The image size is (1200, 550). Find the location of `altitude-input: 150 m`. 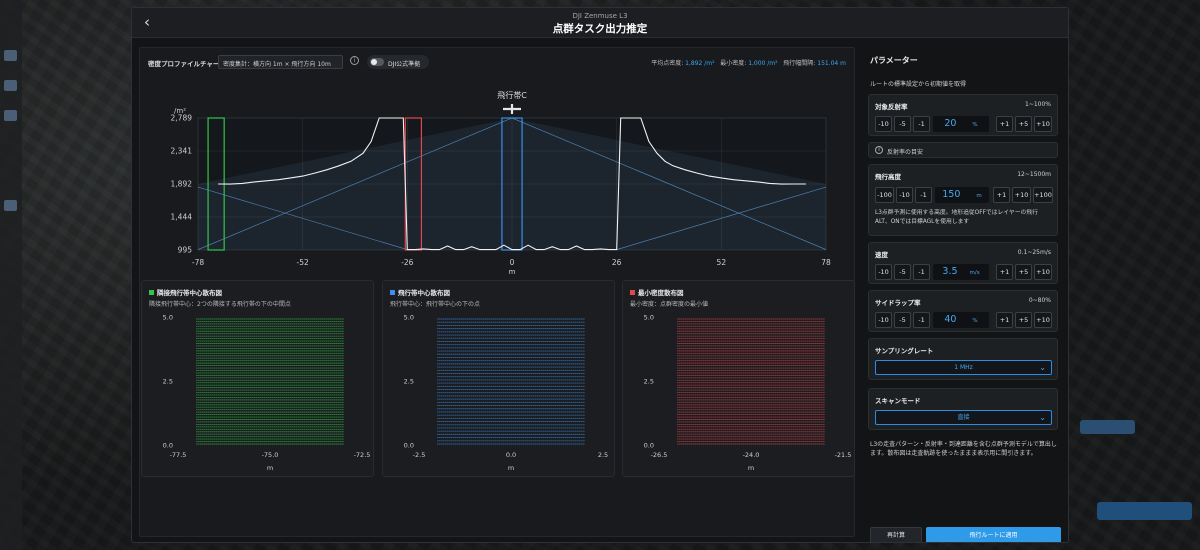

altitude-input: 150 m is located at coordinates (962, 195).